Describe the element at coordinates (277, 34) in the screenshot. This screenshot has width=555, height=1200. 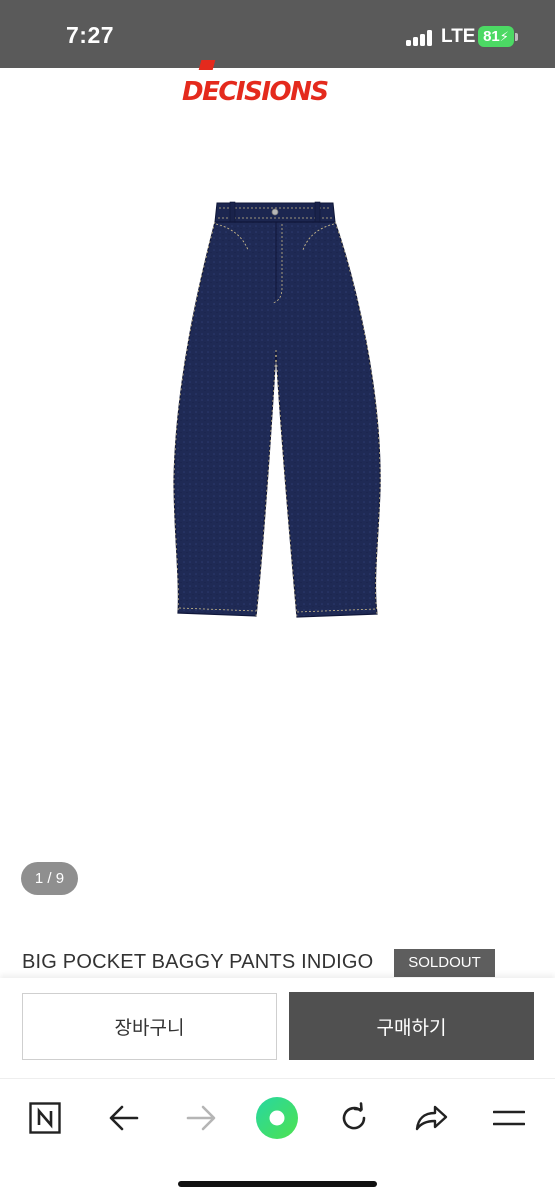
I see `status-bar: 7:27 LTE 81⚡` at that location.